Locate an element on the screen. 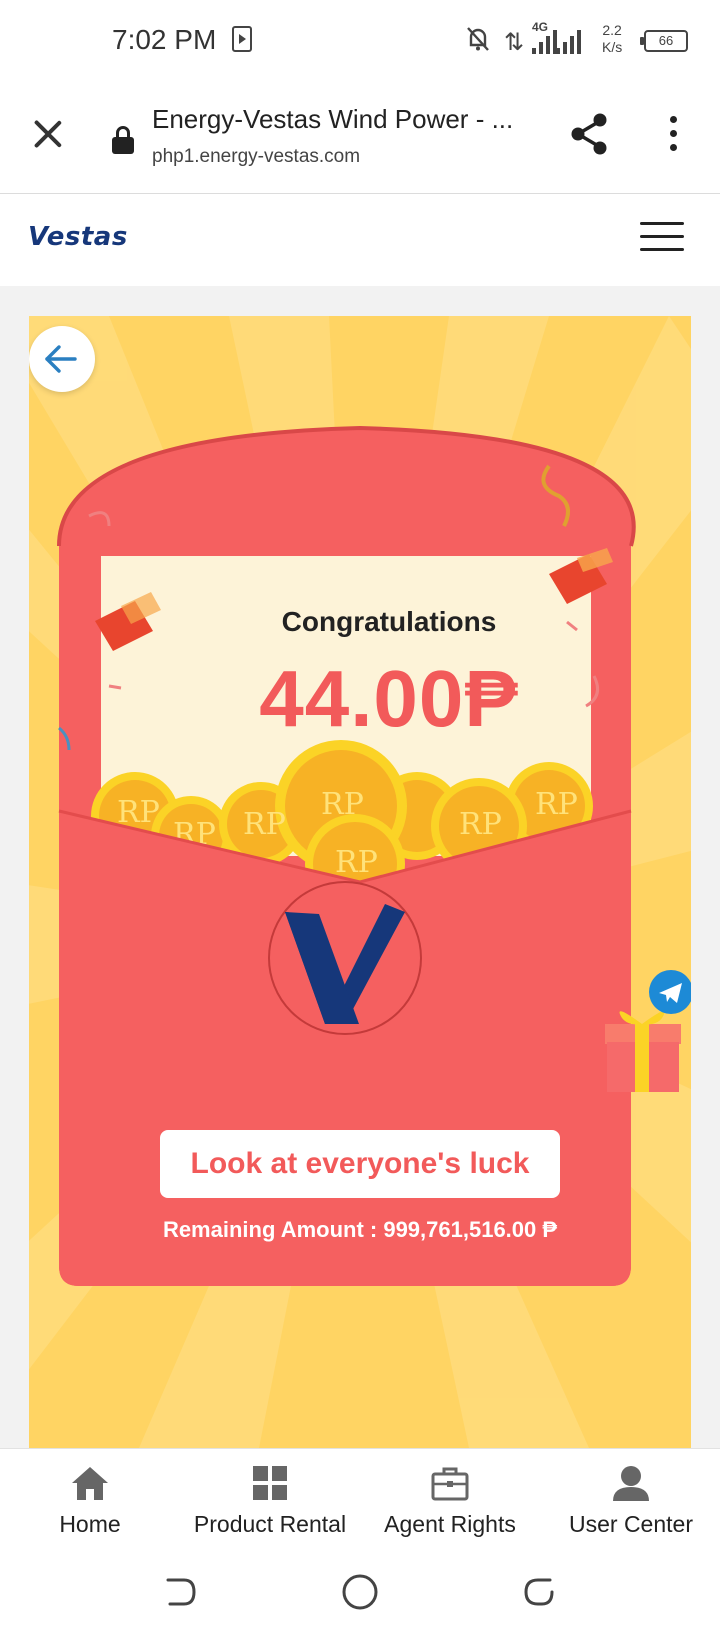 This screenshot has width=720, height=1640. home-icon is located at coordinates (90, 1483).